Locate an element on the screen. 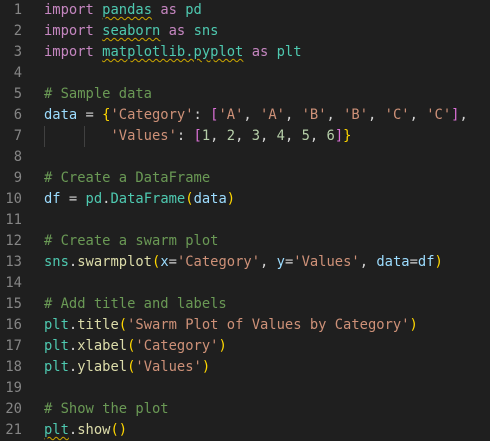 The image size is (490, 441). code-text: 'Values': [1, 2, 3, 4, 5, 6]} is located at coordinates (197, 136).